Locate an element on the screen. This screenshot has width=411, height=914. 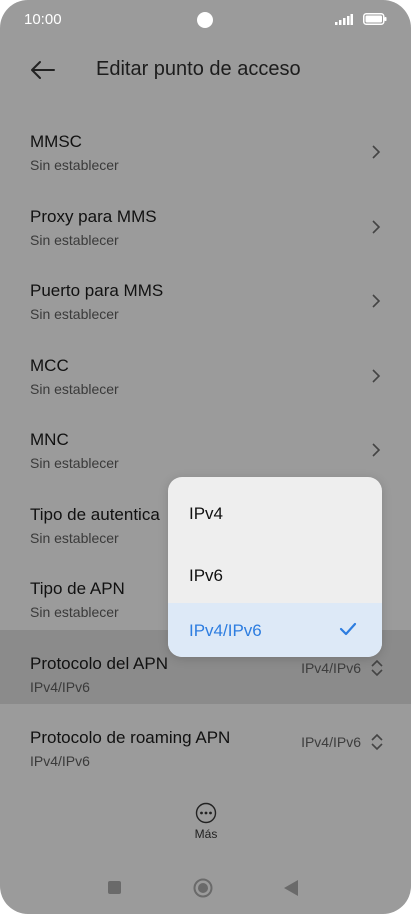
option-ipv6: IPv6 is located at coordinates (275, 566).